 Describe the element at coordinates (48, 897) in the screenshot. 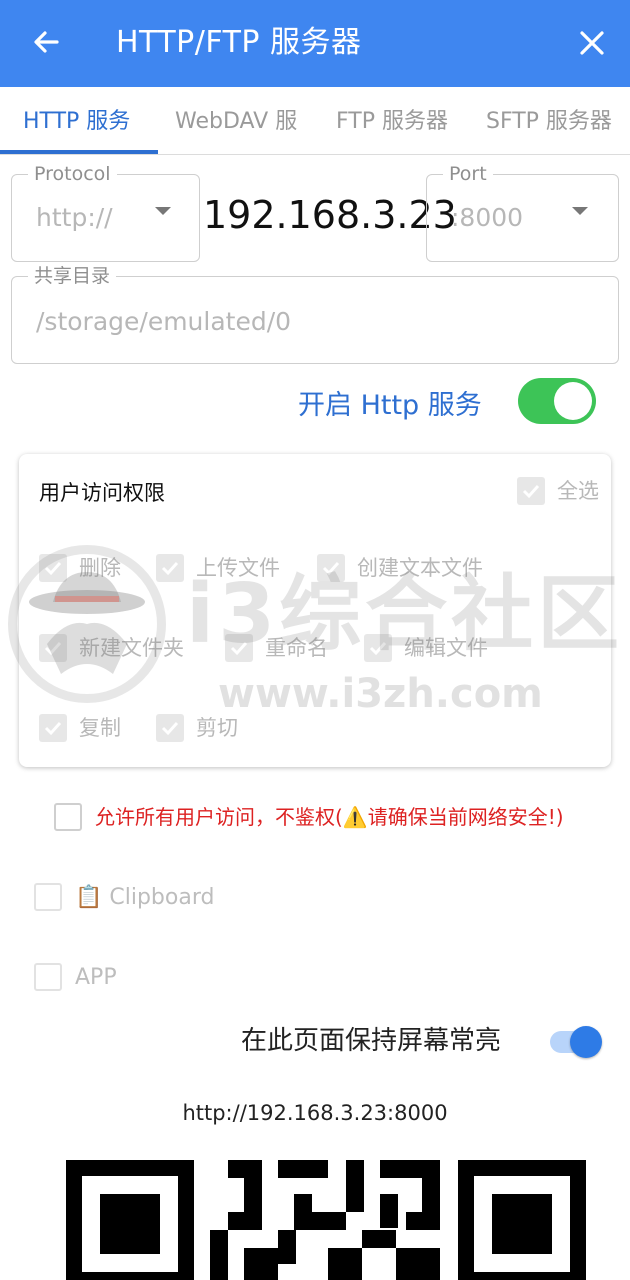

I see `clipboard-checkbox` at that location.